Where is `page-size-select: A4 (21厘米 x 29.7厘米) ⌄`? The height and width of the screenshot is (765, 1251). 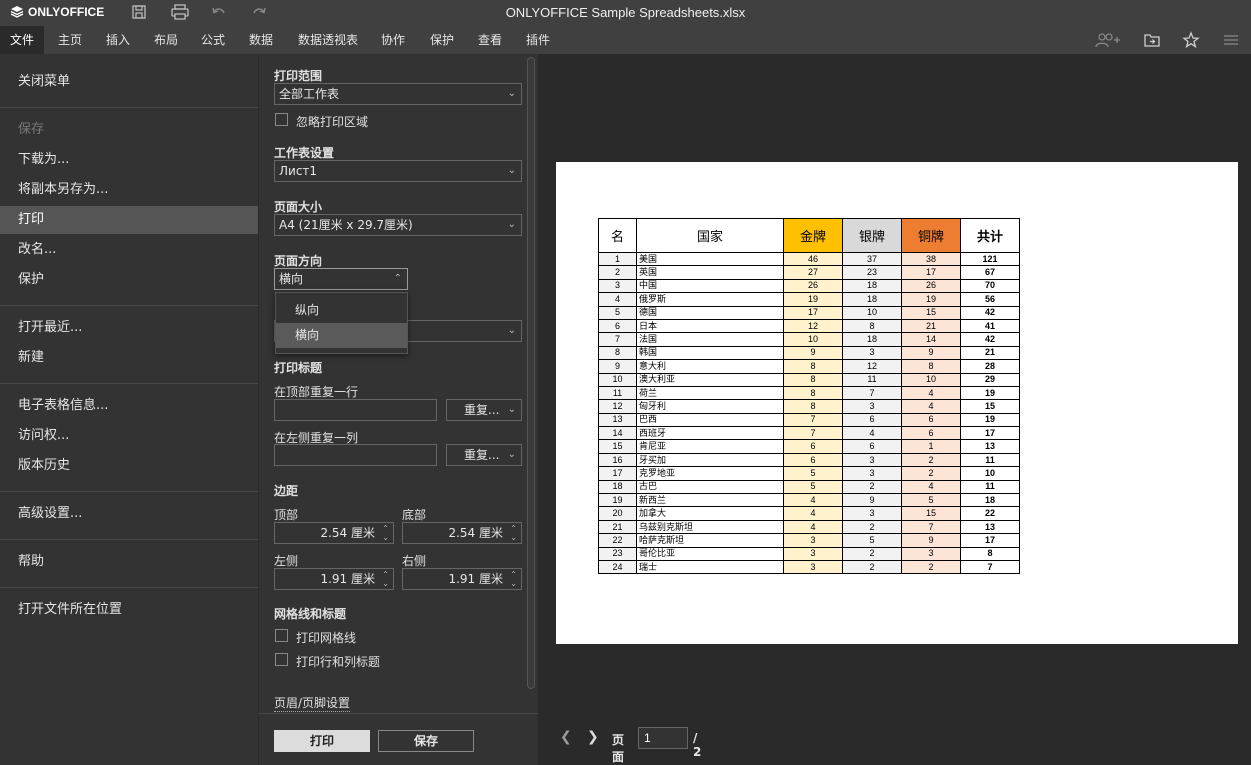
page-size-select: A4 (21厘米 x 29.7厘米) ⌄ is located at coordinates (398, 225).